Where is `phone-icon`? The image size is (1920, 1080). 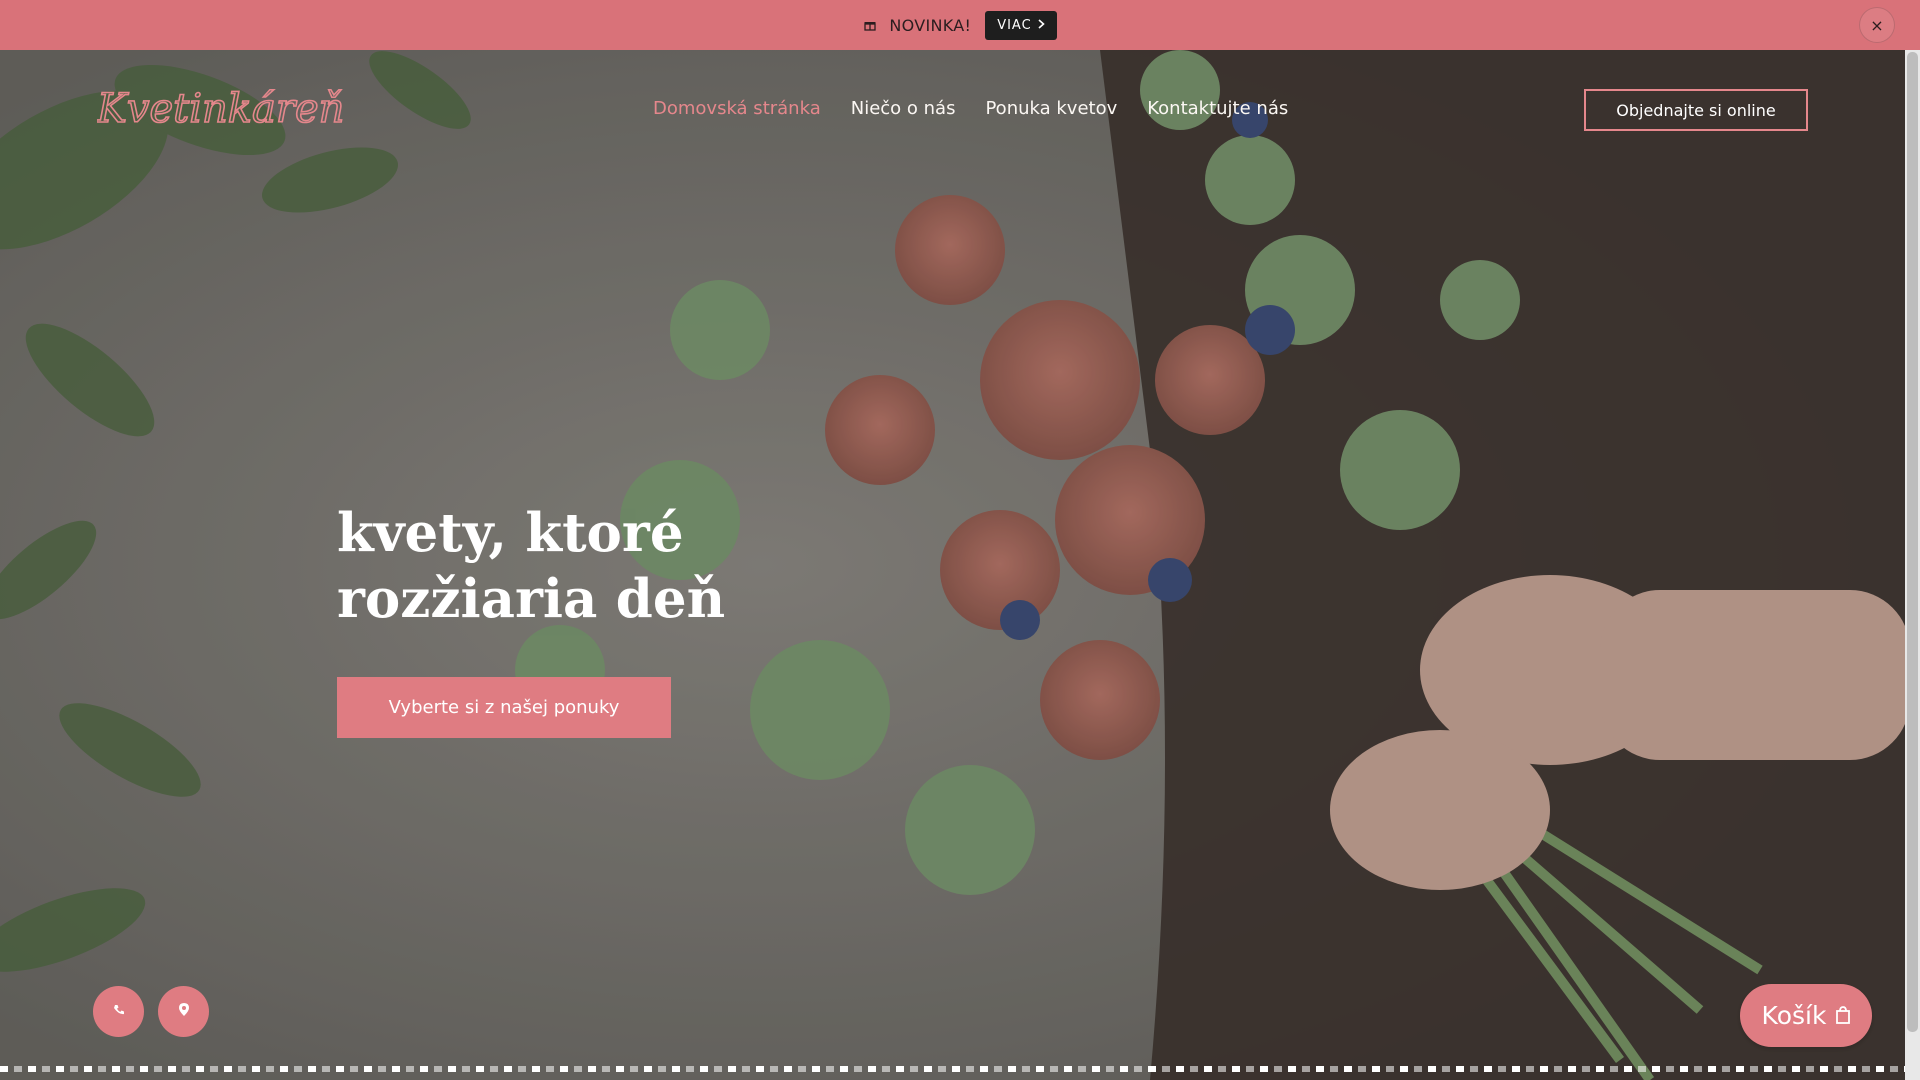 phone-icon is located at coordinates (119, 1012).